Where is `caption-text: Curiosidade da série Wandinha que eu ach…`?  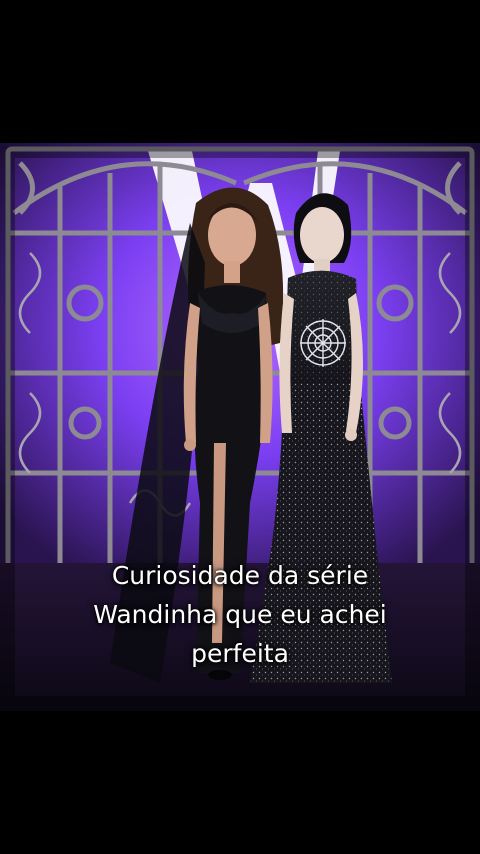
caption-text: Curiosidade da série Wandinha que eu ach… is located at coordinates (240, 614).